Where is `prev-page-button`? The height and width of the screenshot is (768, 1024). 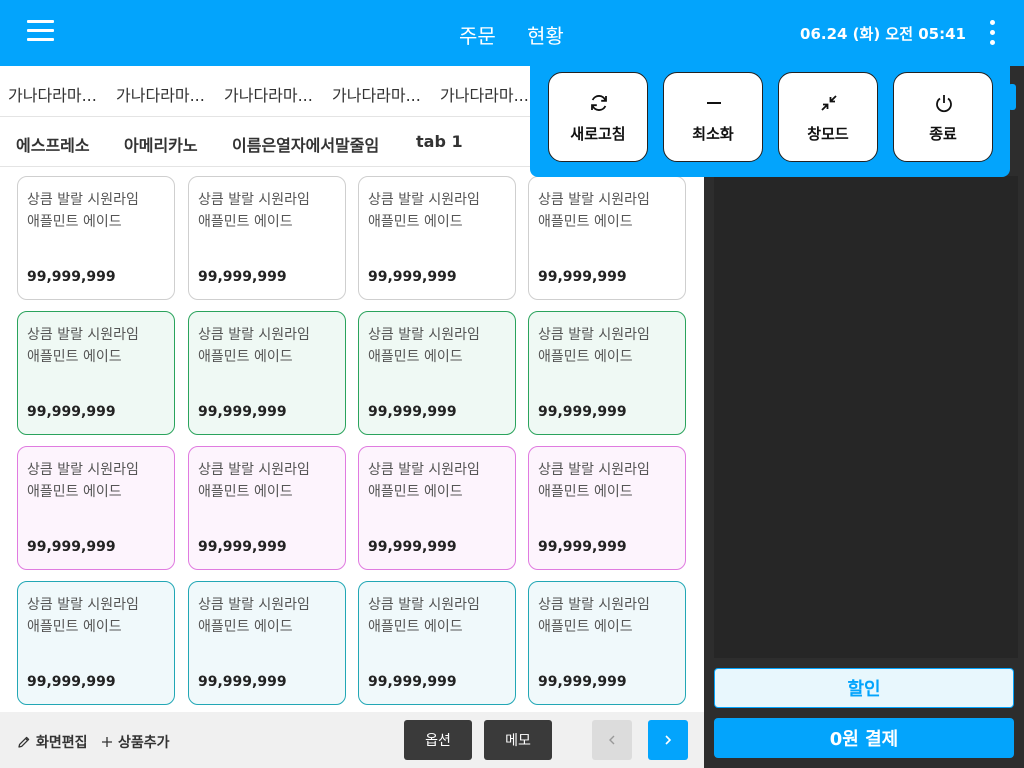
prev-page-button is located at coordinates (612, 740).